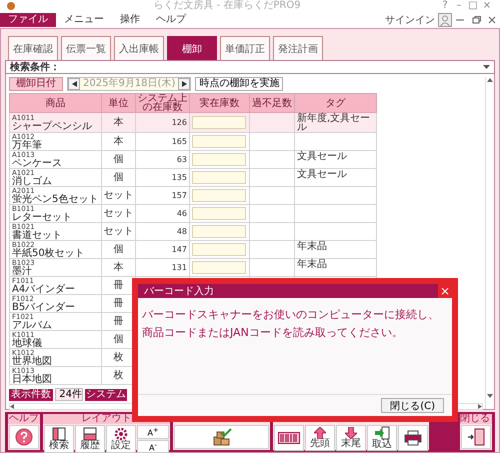 The image size is (500, 453). Describe the element at coordinates (121, 434) in the screenshot. I see `gear-icon` at that location.